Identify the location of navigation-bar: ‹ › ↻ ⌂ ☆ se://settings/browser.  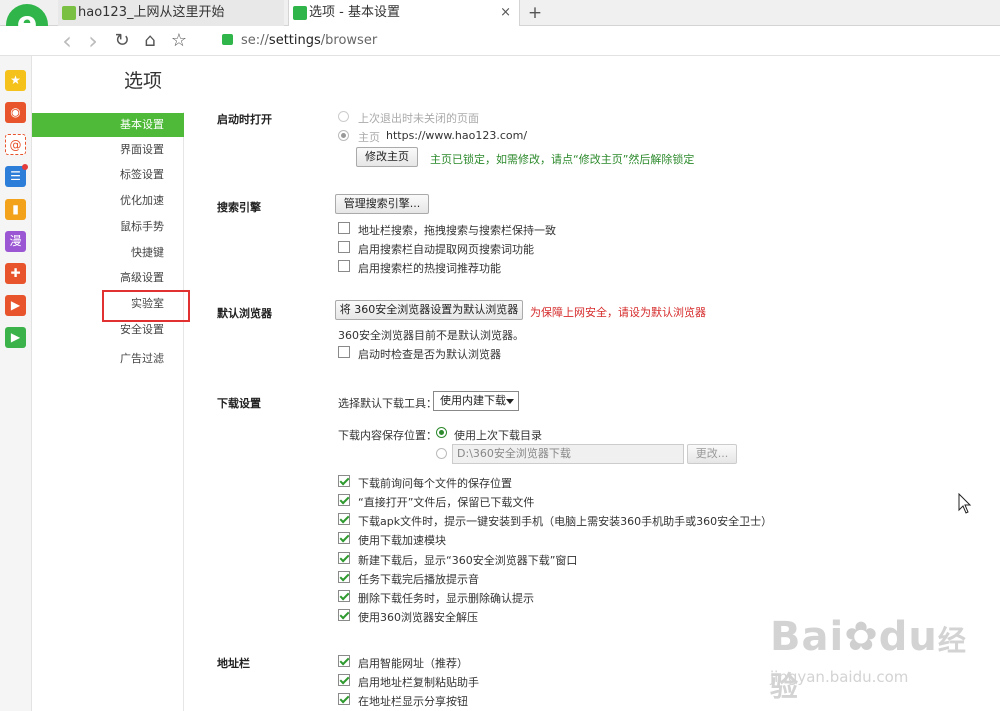
(500, 41).